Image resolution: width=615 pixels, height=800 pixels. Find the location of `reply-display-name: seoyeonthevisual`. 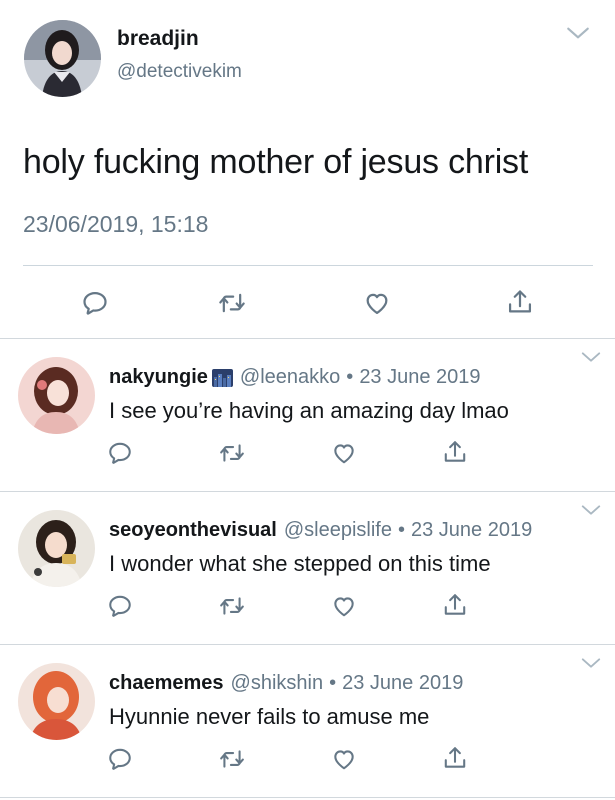

reply-display-name: seoyeonthevisual is located at coordinates (193, 530).